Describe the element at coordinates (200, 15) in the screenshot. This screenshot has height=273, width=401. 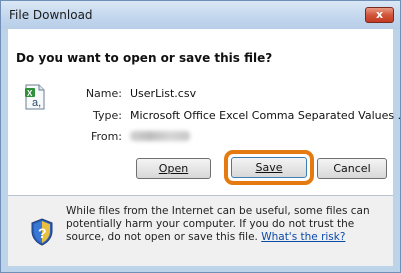
I see `title-bar: File Download x` at that location.